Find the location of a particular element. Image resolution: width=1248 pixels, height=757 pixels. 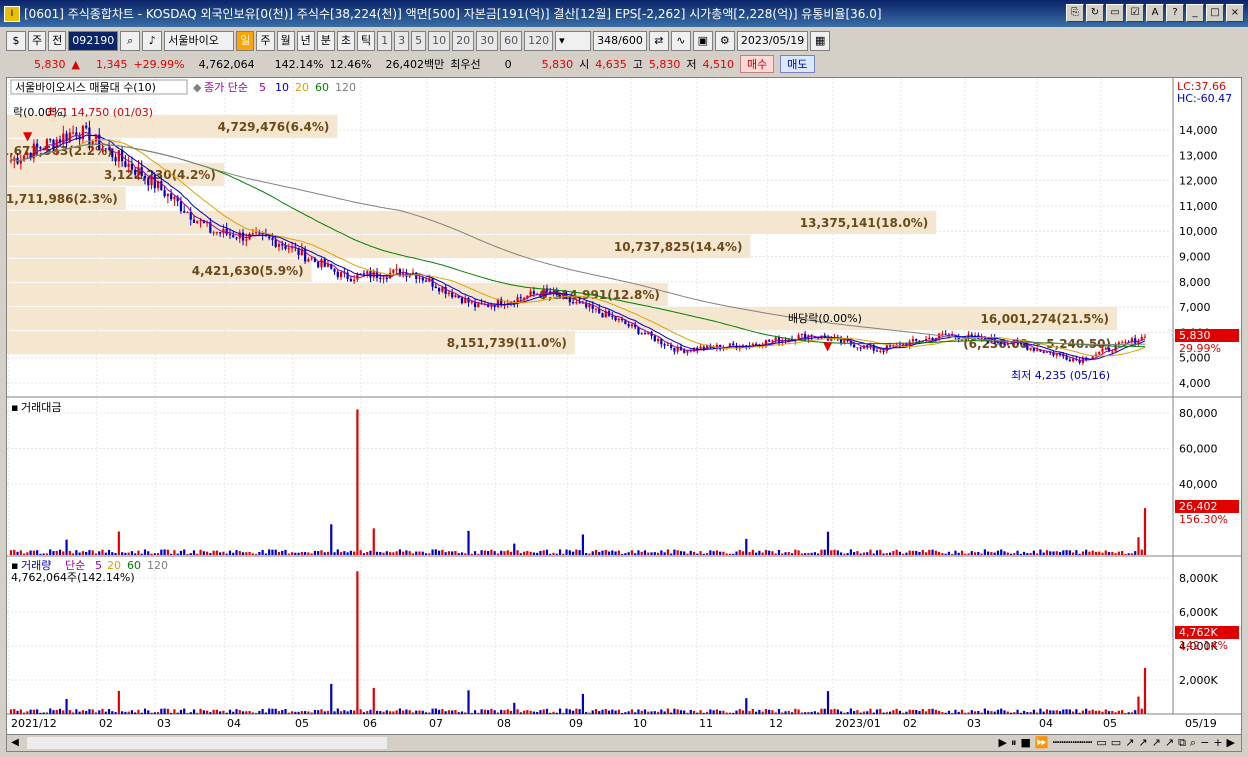

speaker-icon: ♪ is located at coordinates (152, 41).